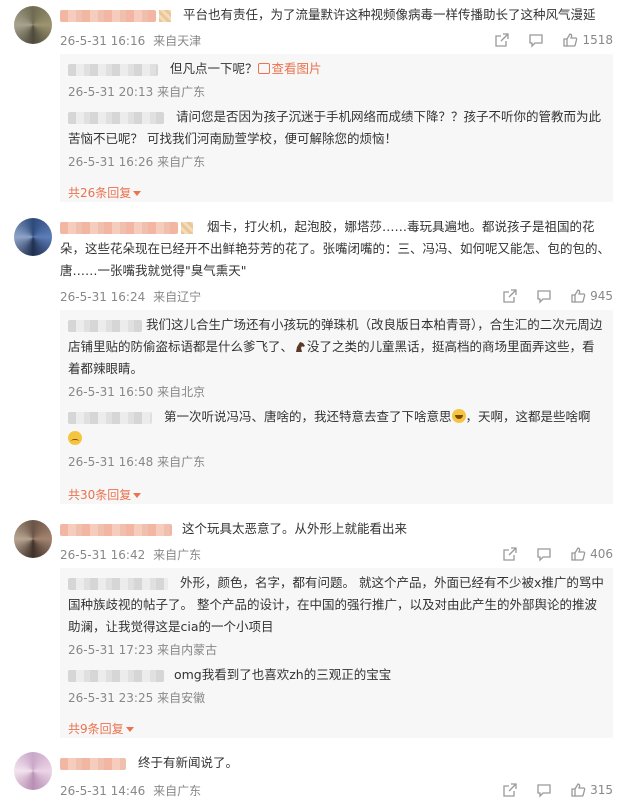 The image size is (625, 809). Describe the element at coordinates (177, 41) in the screenshot. I see `comment-location: 来自天津` at that location.